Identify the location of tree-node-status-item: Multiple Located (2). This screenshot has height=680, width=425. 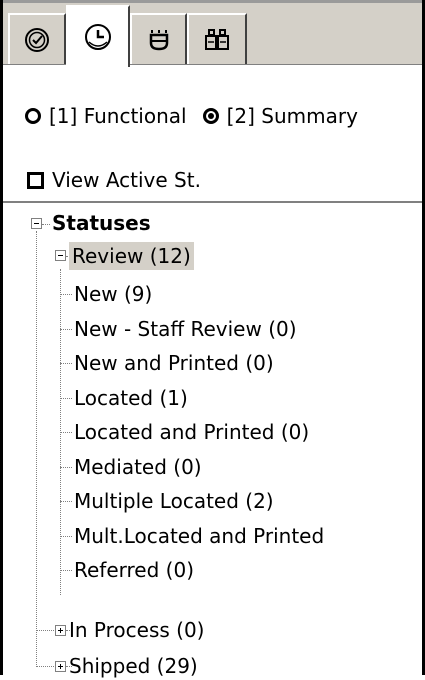
(174, 501).